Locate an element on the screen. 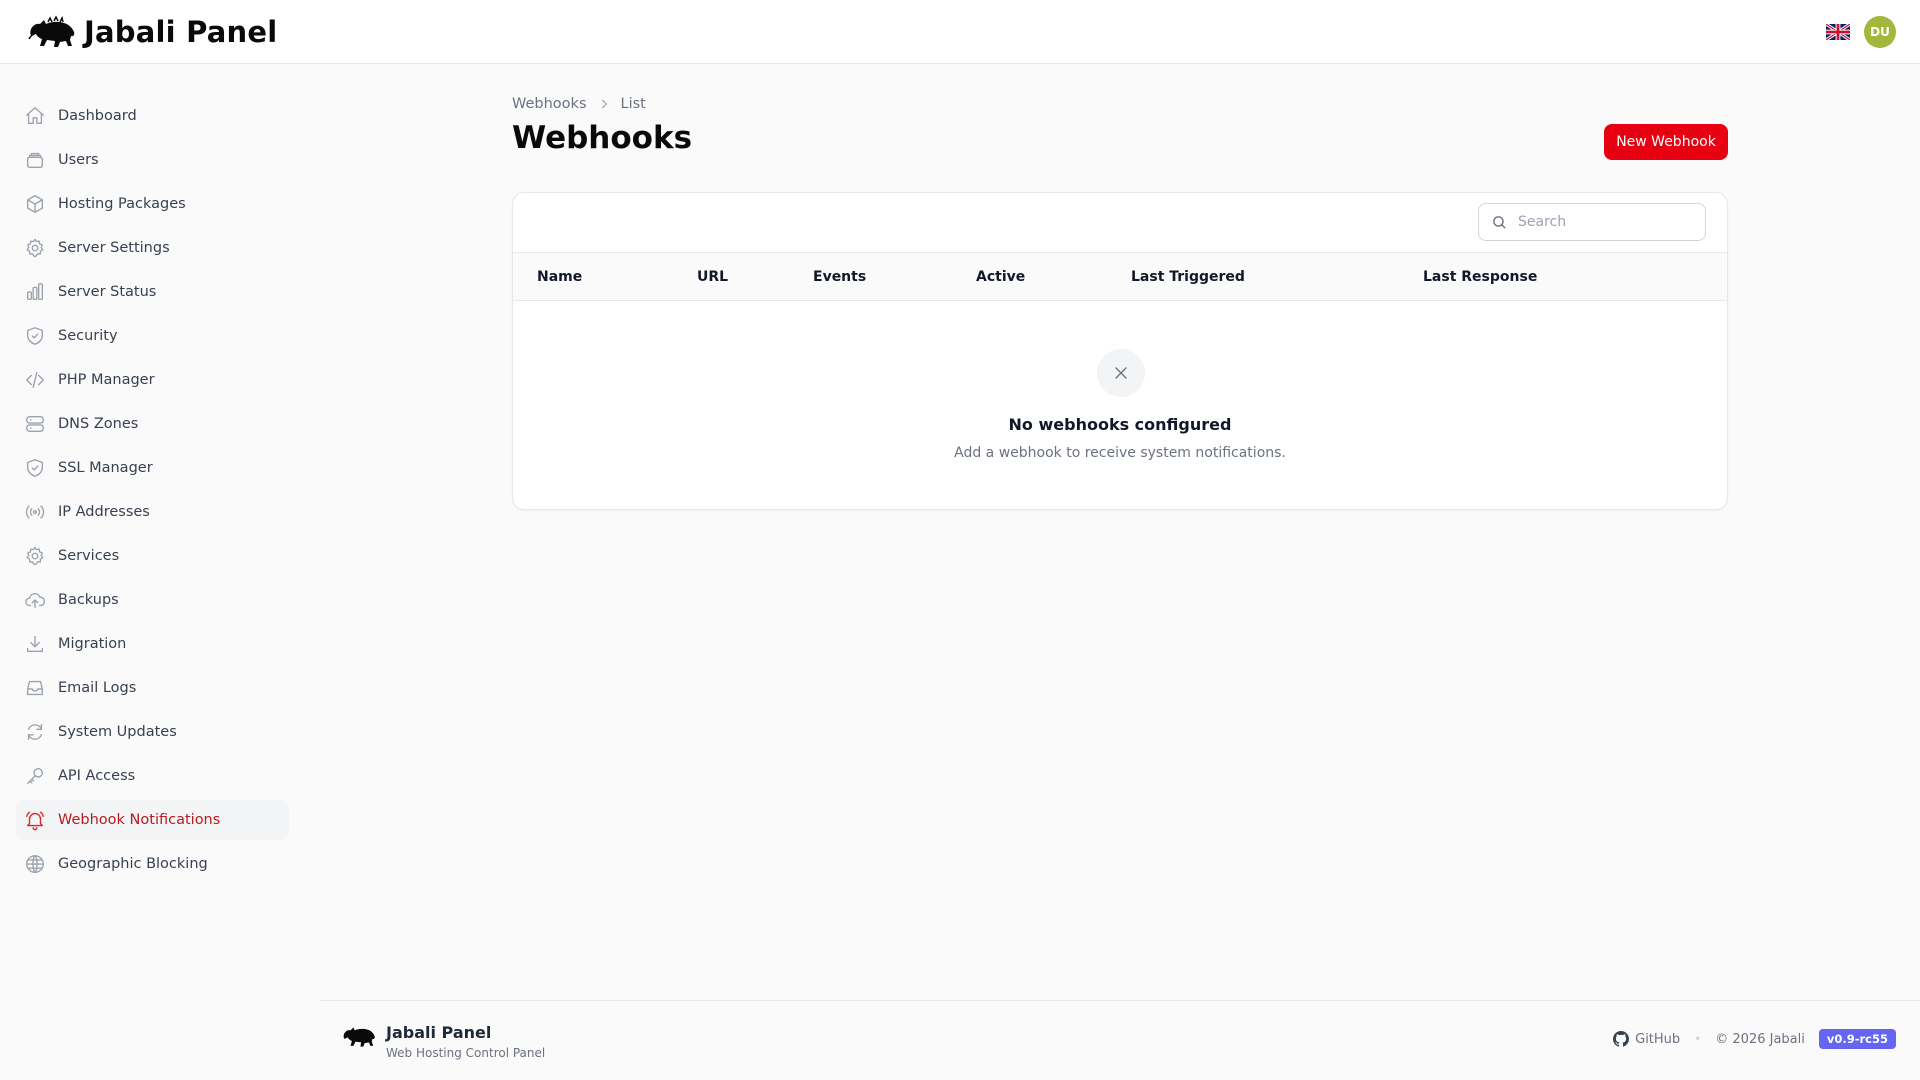  sidebar-item-label: Migration is located at coordinates (92, 644).